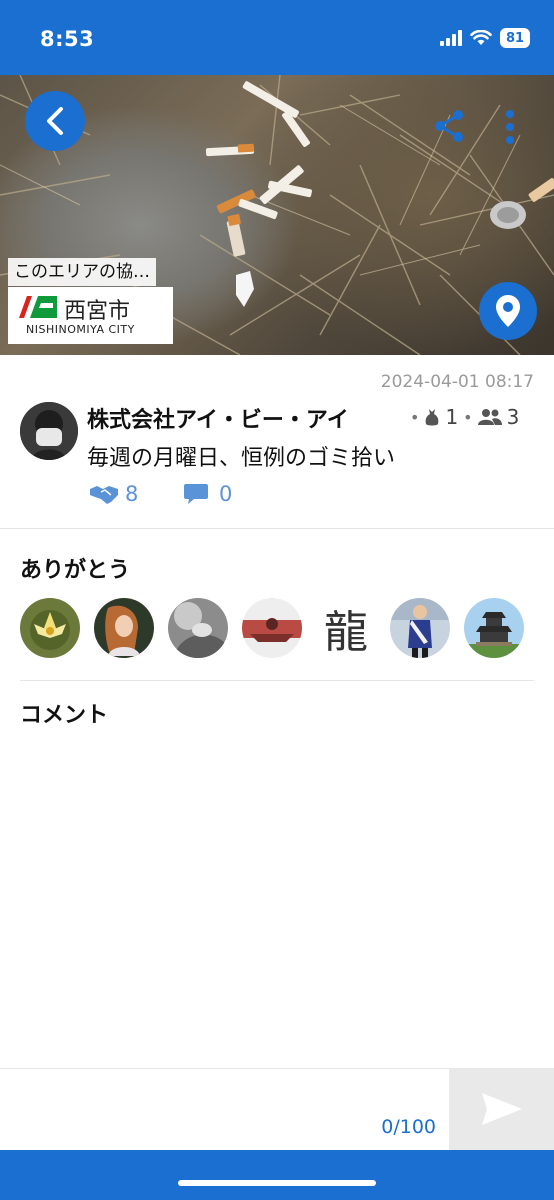  What do you see at coordinates (196, 494) in the screenshot?
I see `comment-bubble-icon` at bounding box center [196, 494].